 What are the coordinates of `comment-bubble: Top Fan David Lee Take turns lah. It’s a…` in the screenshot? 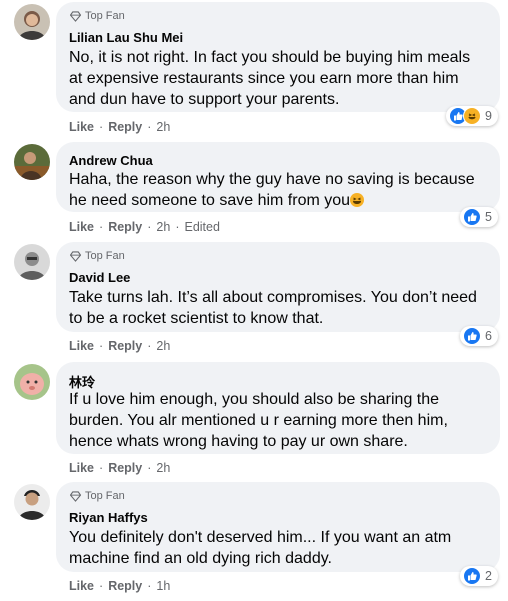 It's located at (278, 287).